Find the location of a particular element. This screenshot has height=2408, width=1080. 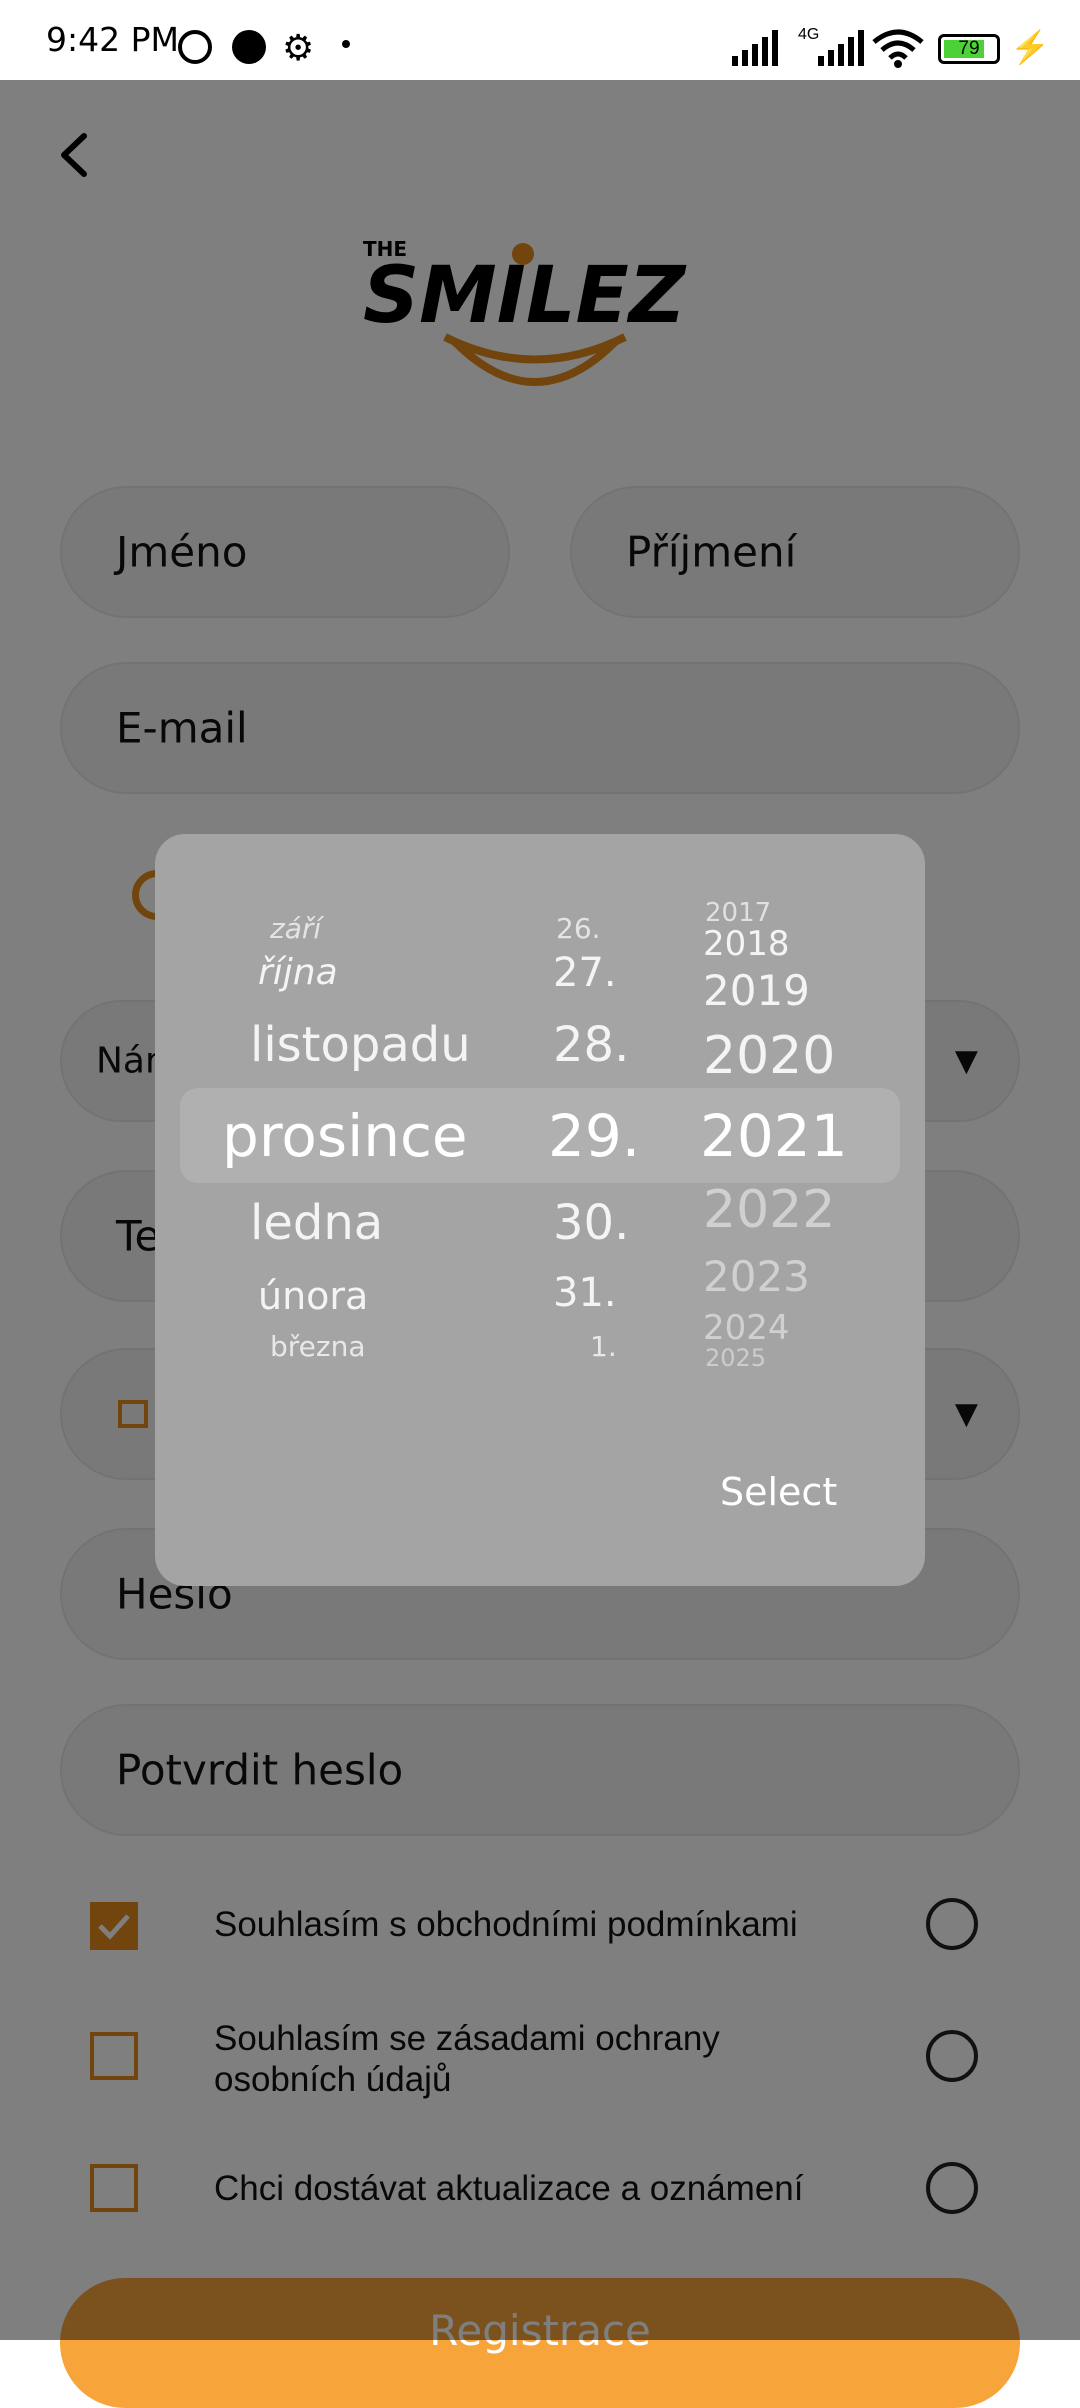

battery-icon: 79 is located at coordinates (969, 49).